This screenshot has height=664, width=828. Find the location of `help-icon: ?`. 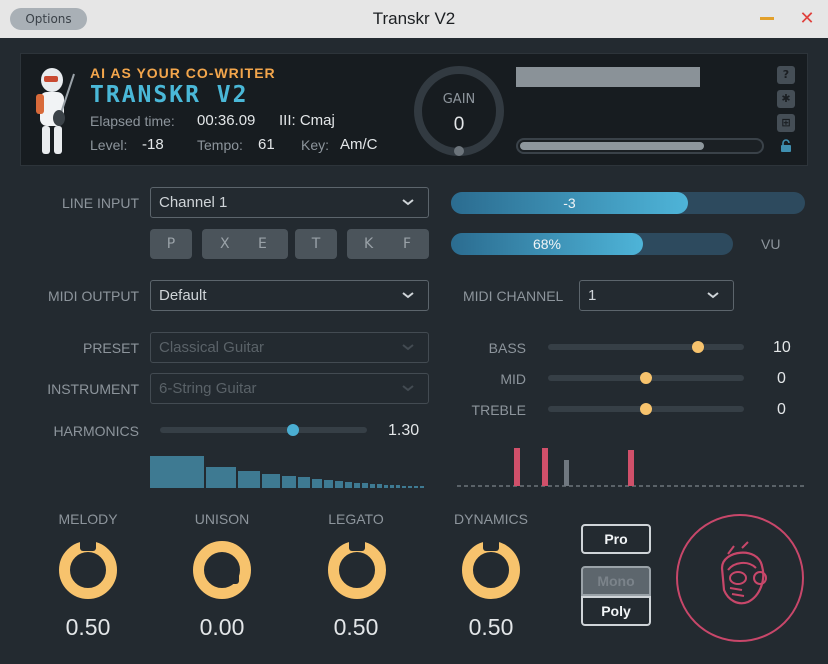

help-icon: ? is located at coordinates (786, 75).